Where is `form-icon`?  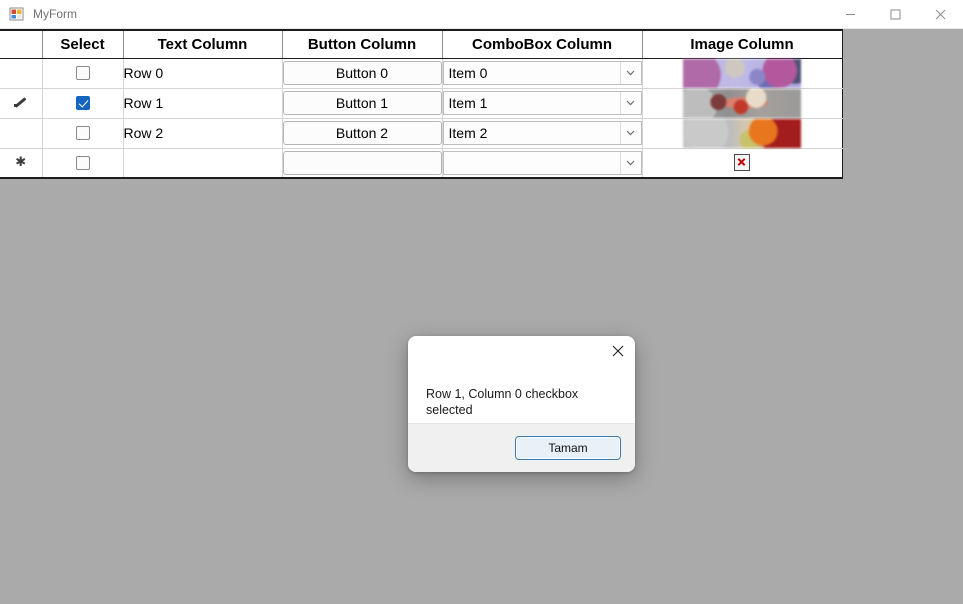 form-icon is located at coordinates (17, 14).